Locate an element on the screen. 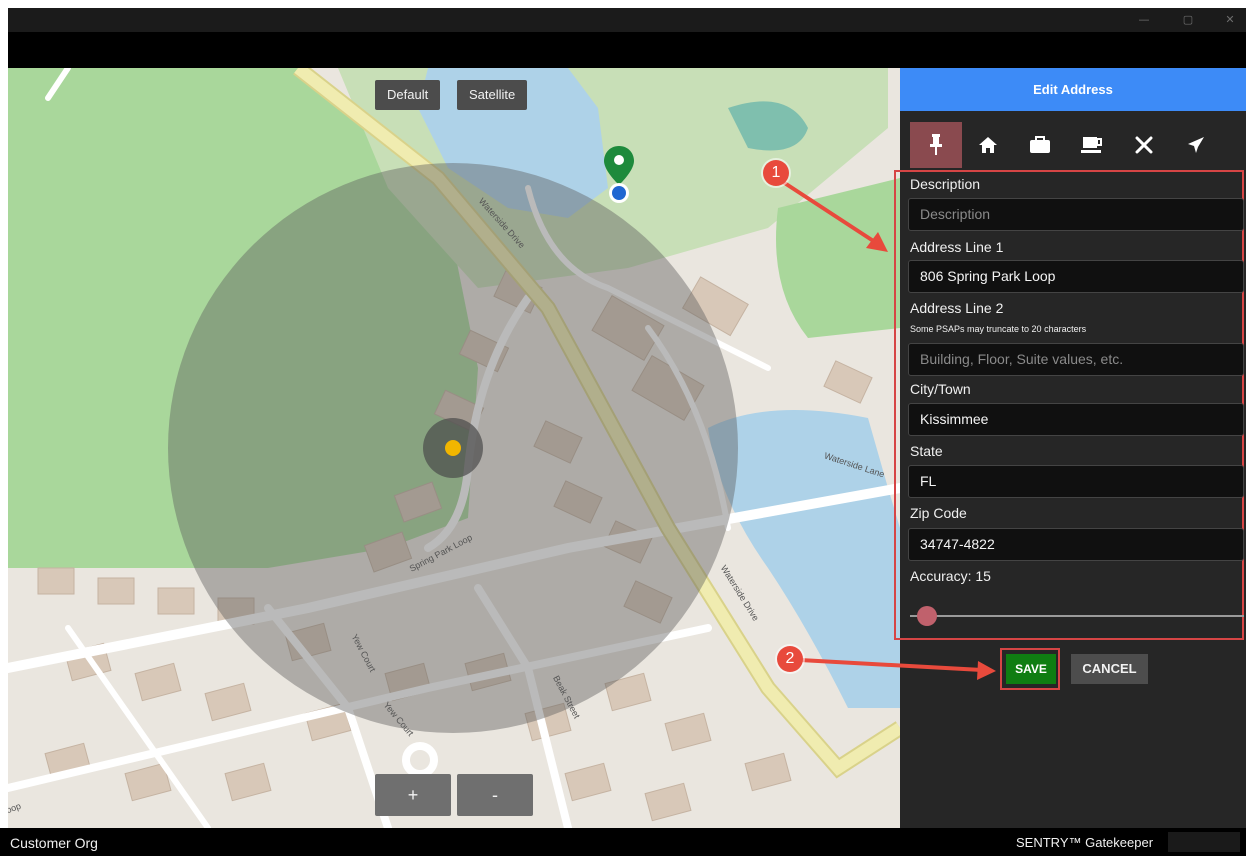 The width and height of the screenshot is (1246, 856). tab-travel is located at coordinates (1196, 145).